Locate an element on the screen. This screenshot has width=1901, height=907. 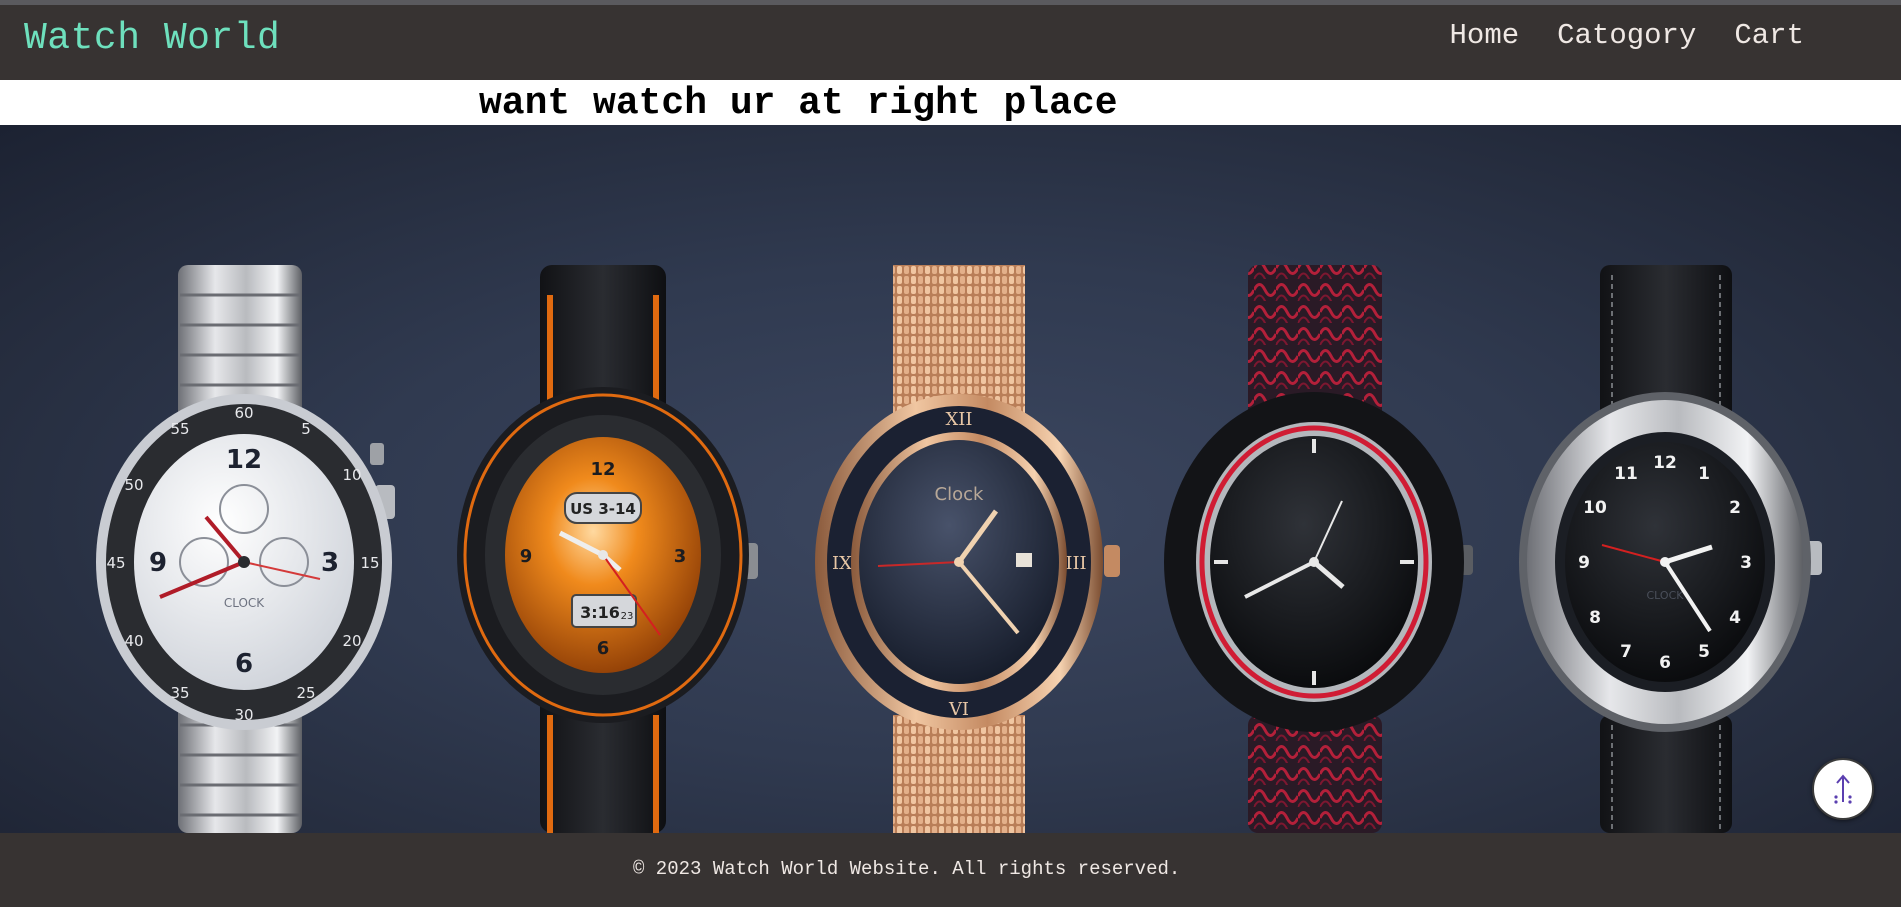
back-to-top-button is located at coordinates (1843, 789).